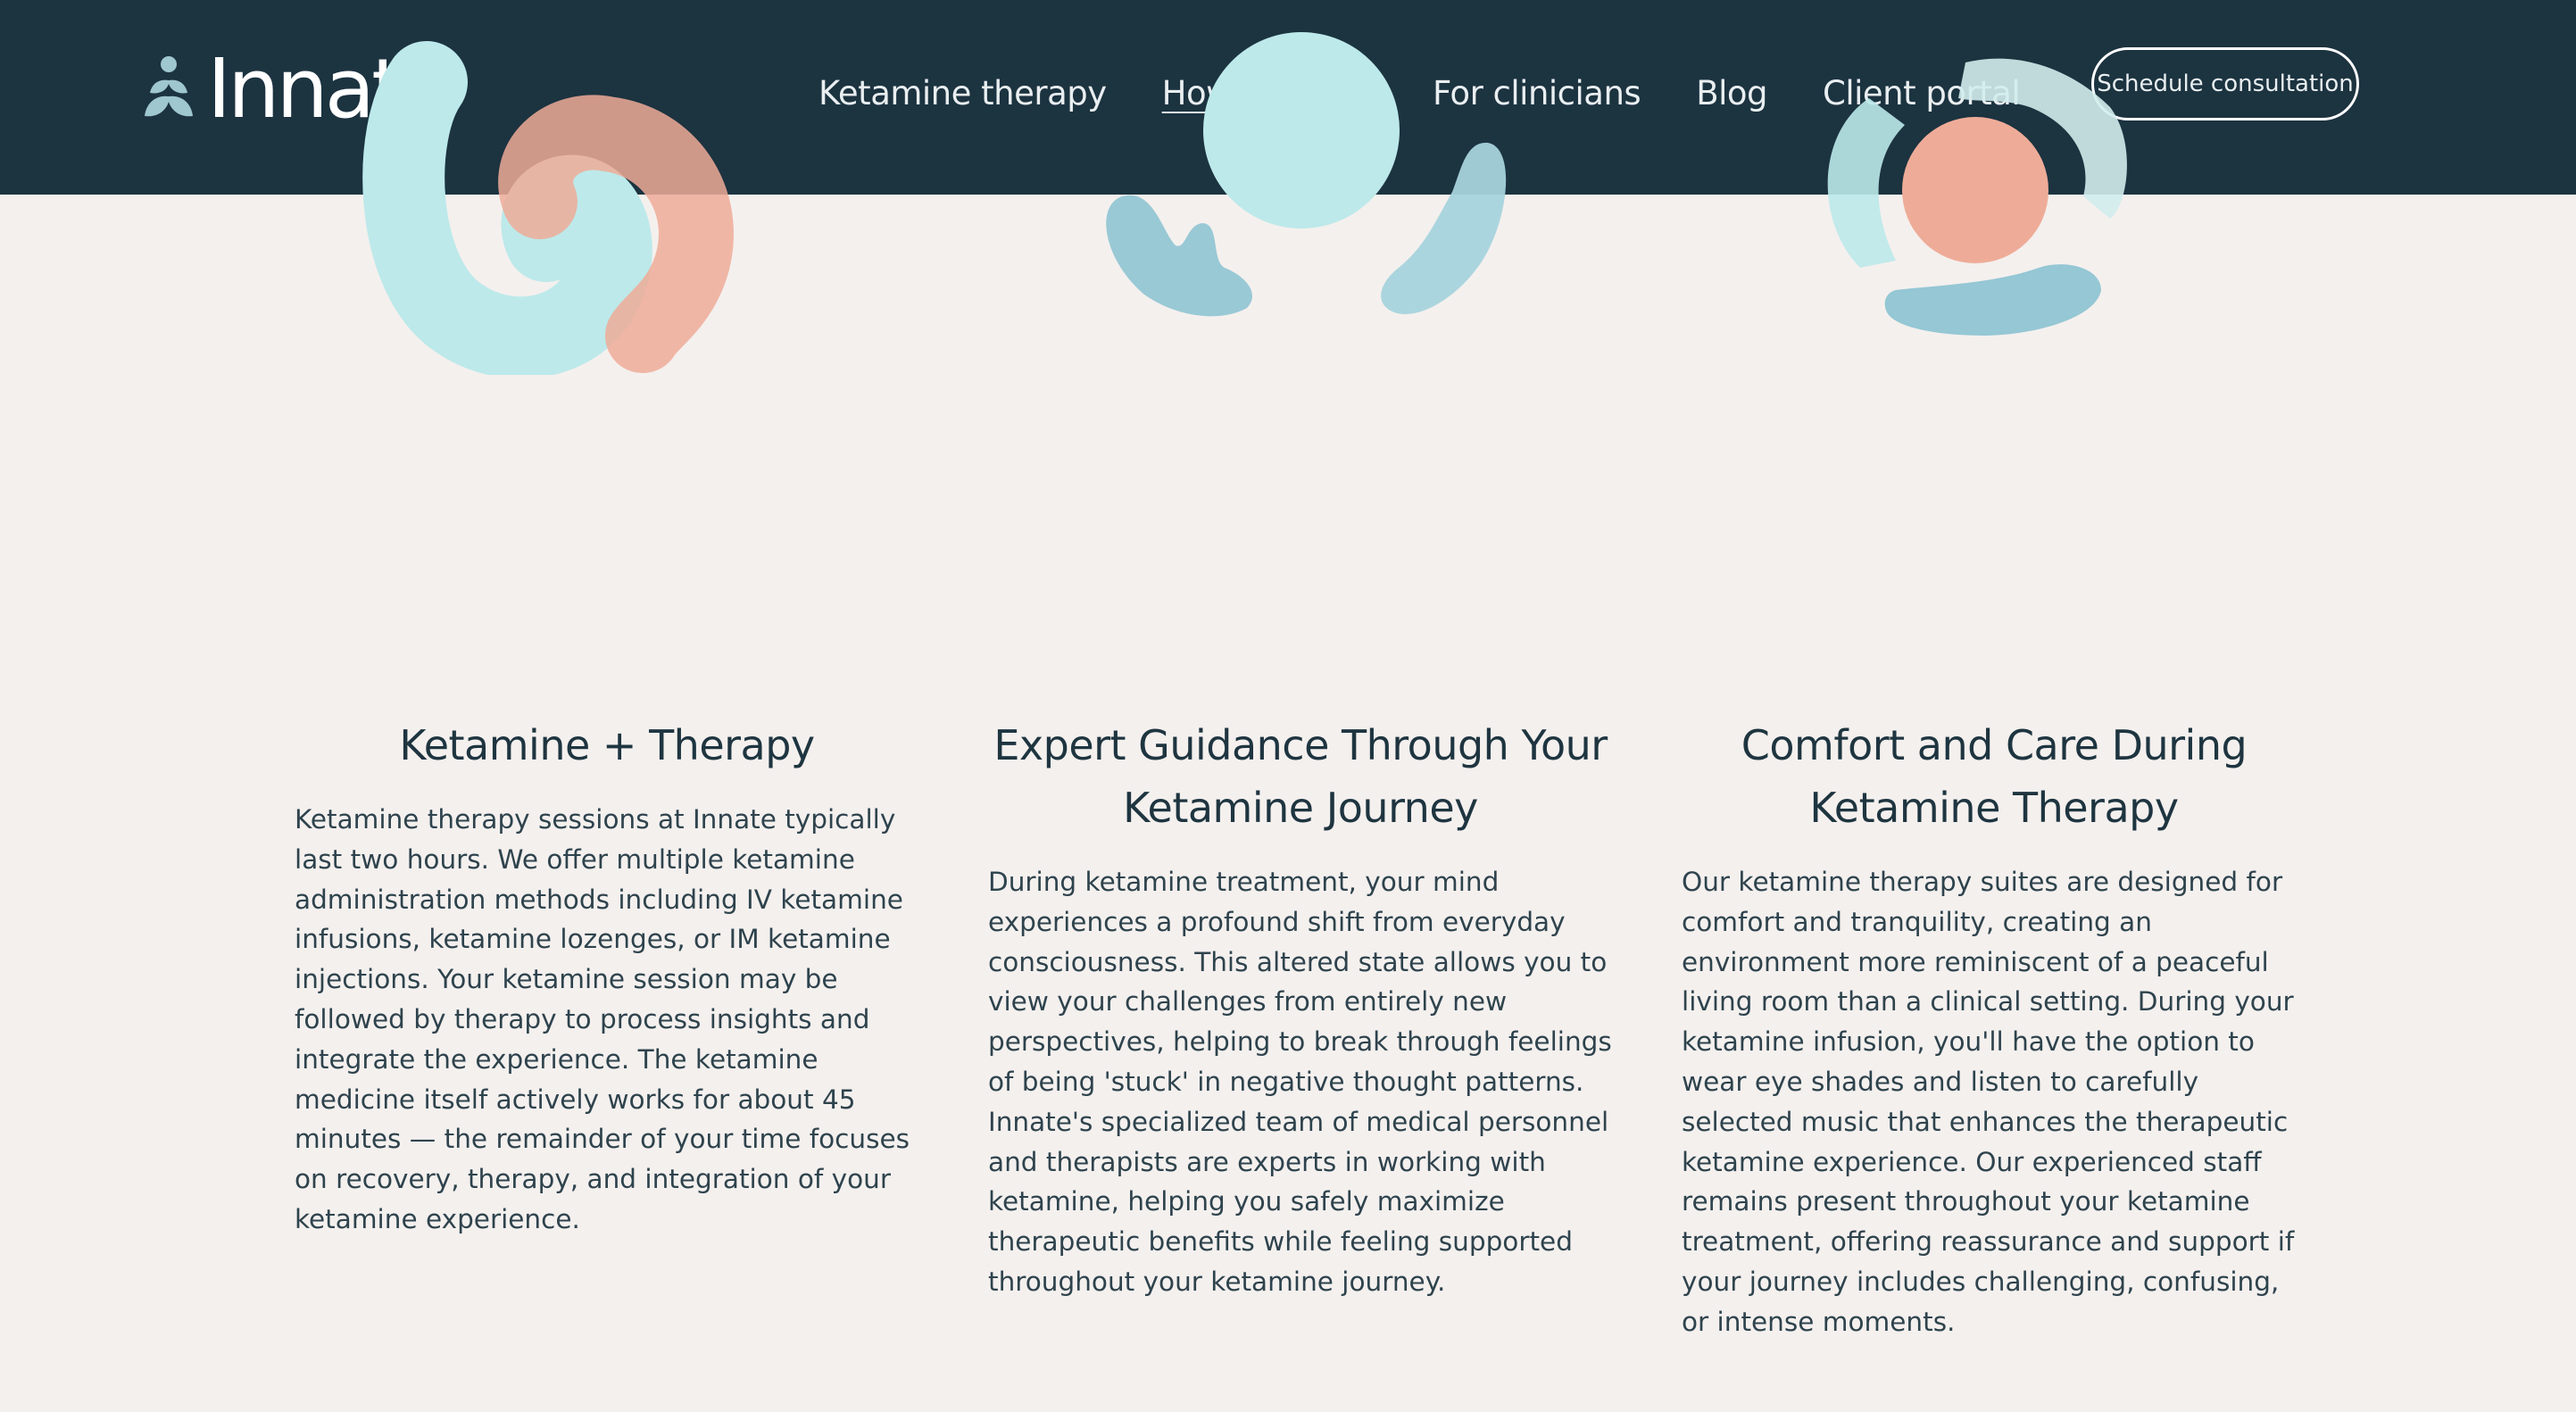  I want to click on hands-holding-circle-illustration, so click(1301, 348).